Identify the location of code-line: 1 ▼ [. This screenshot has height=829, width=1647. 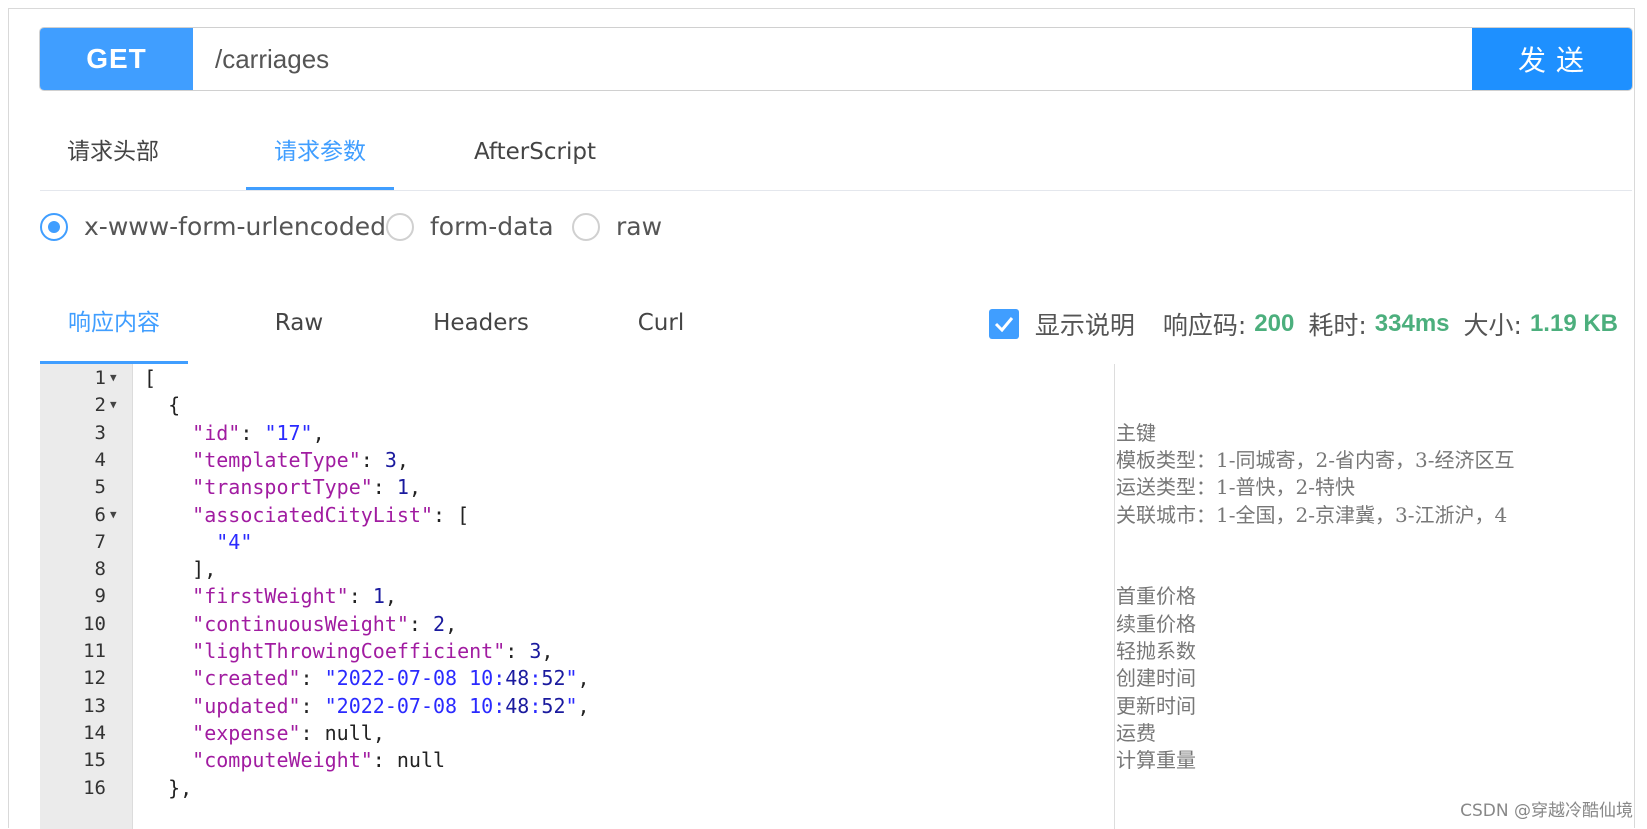
(836, 378).